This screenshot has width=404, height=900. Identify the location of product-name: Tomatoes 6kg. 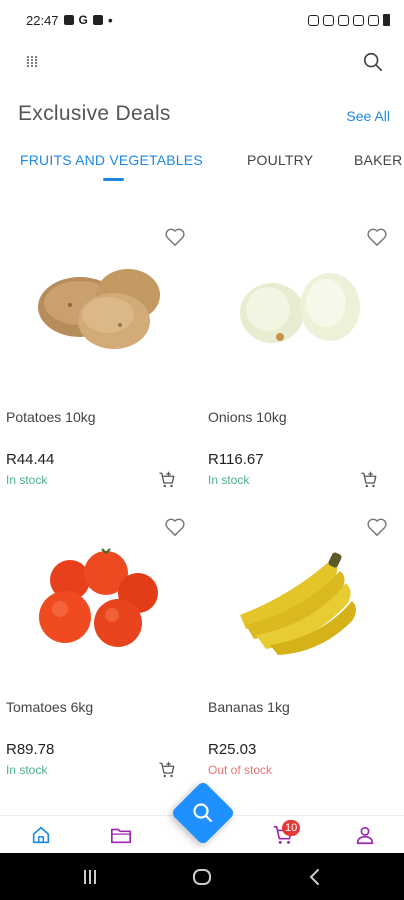
(50, 707).